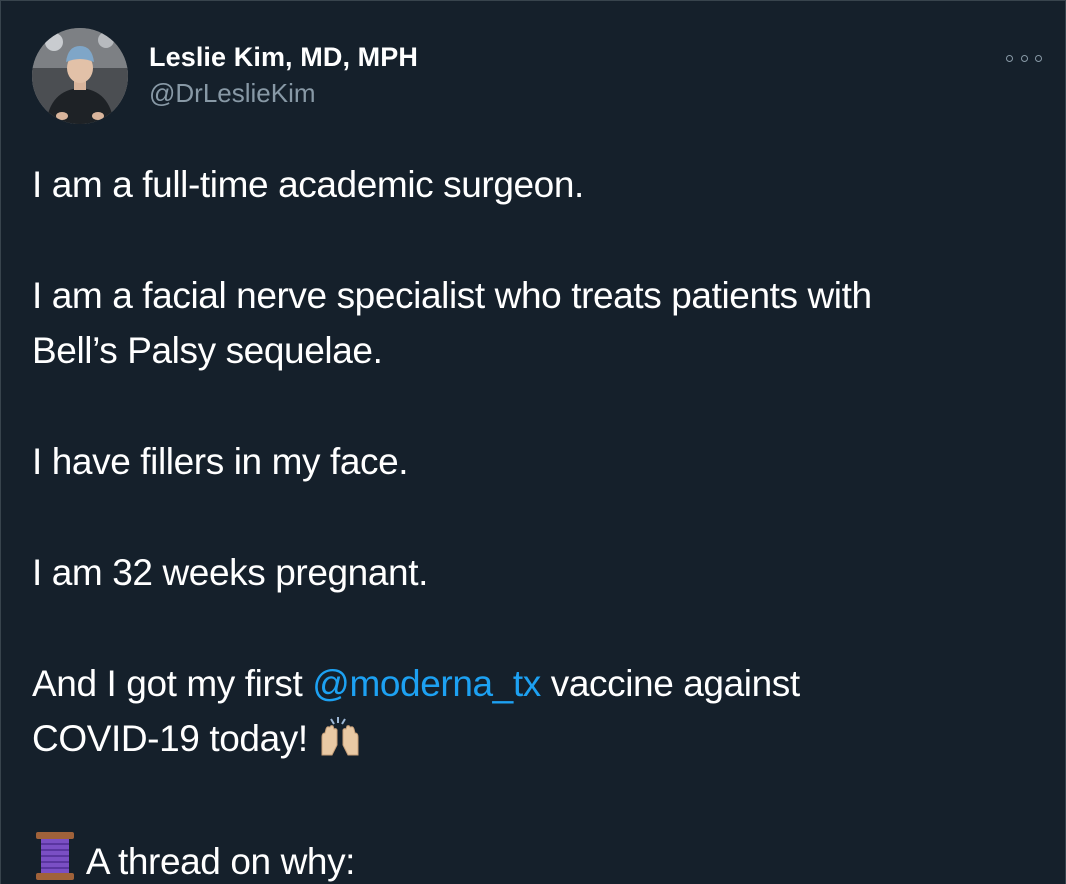  What do you see at coordinates (172, 683) in the screenshot?
I see `tweet-line: And I got my first` at bounding box center [172, 683].